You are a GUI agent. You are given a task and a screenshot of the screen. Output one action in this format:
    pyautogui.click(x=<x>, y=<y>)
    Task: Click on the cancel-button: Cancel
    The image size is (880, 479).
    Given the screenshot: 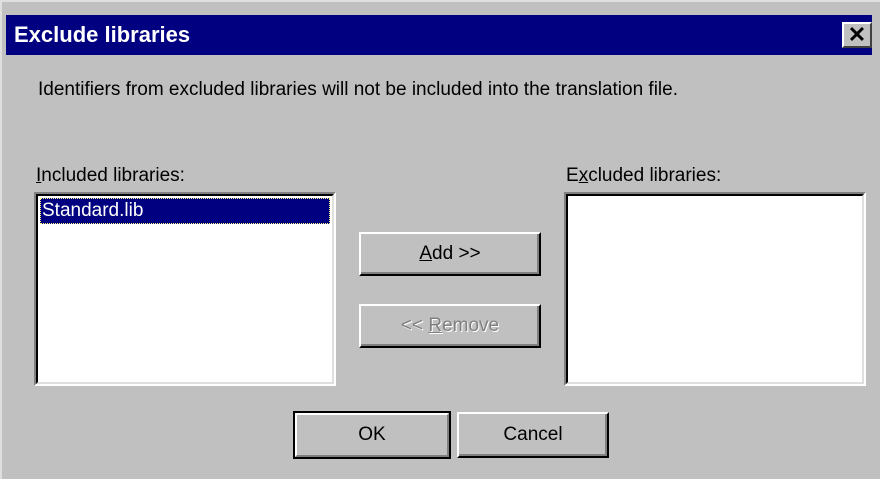 What is the action you would take?
    pyautogui.click(x=533, y=435)
    